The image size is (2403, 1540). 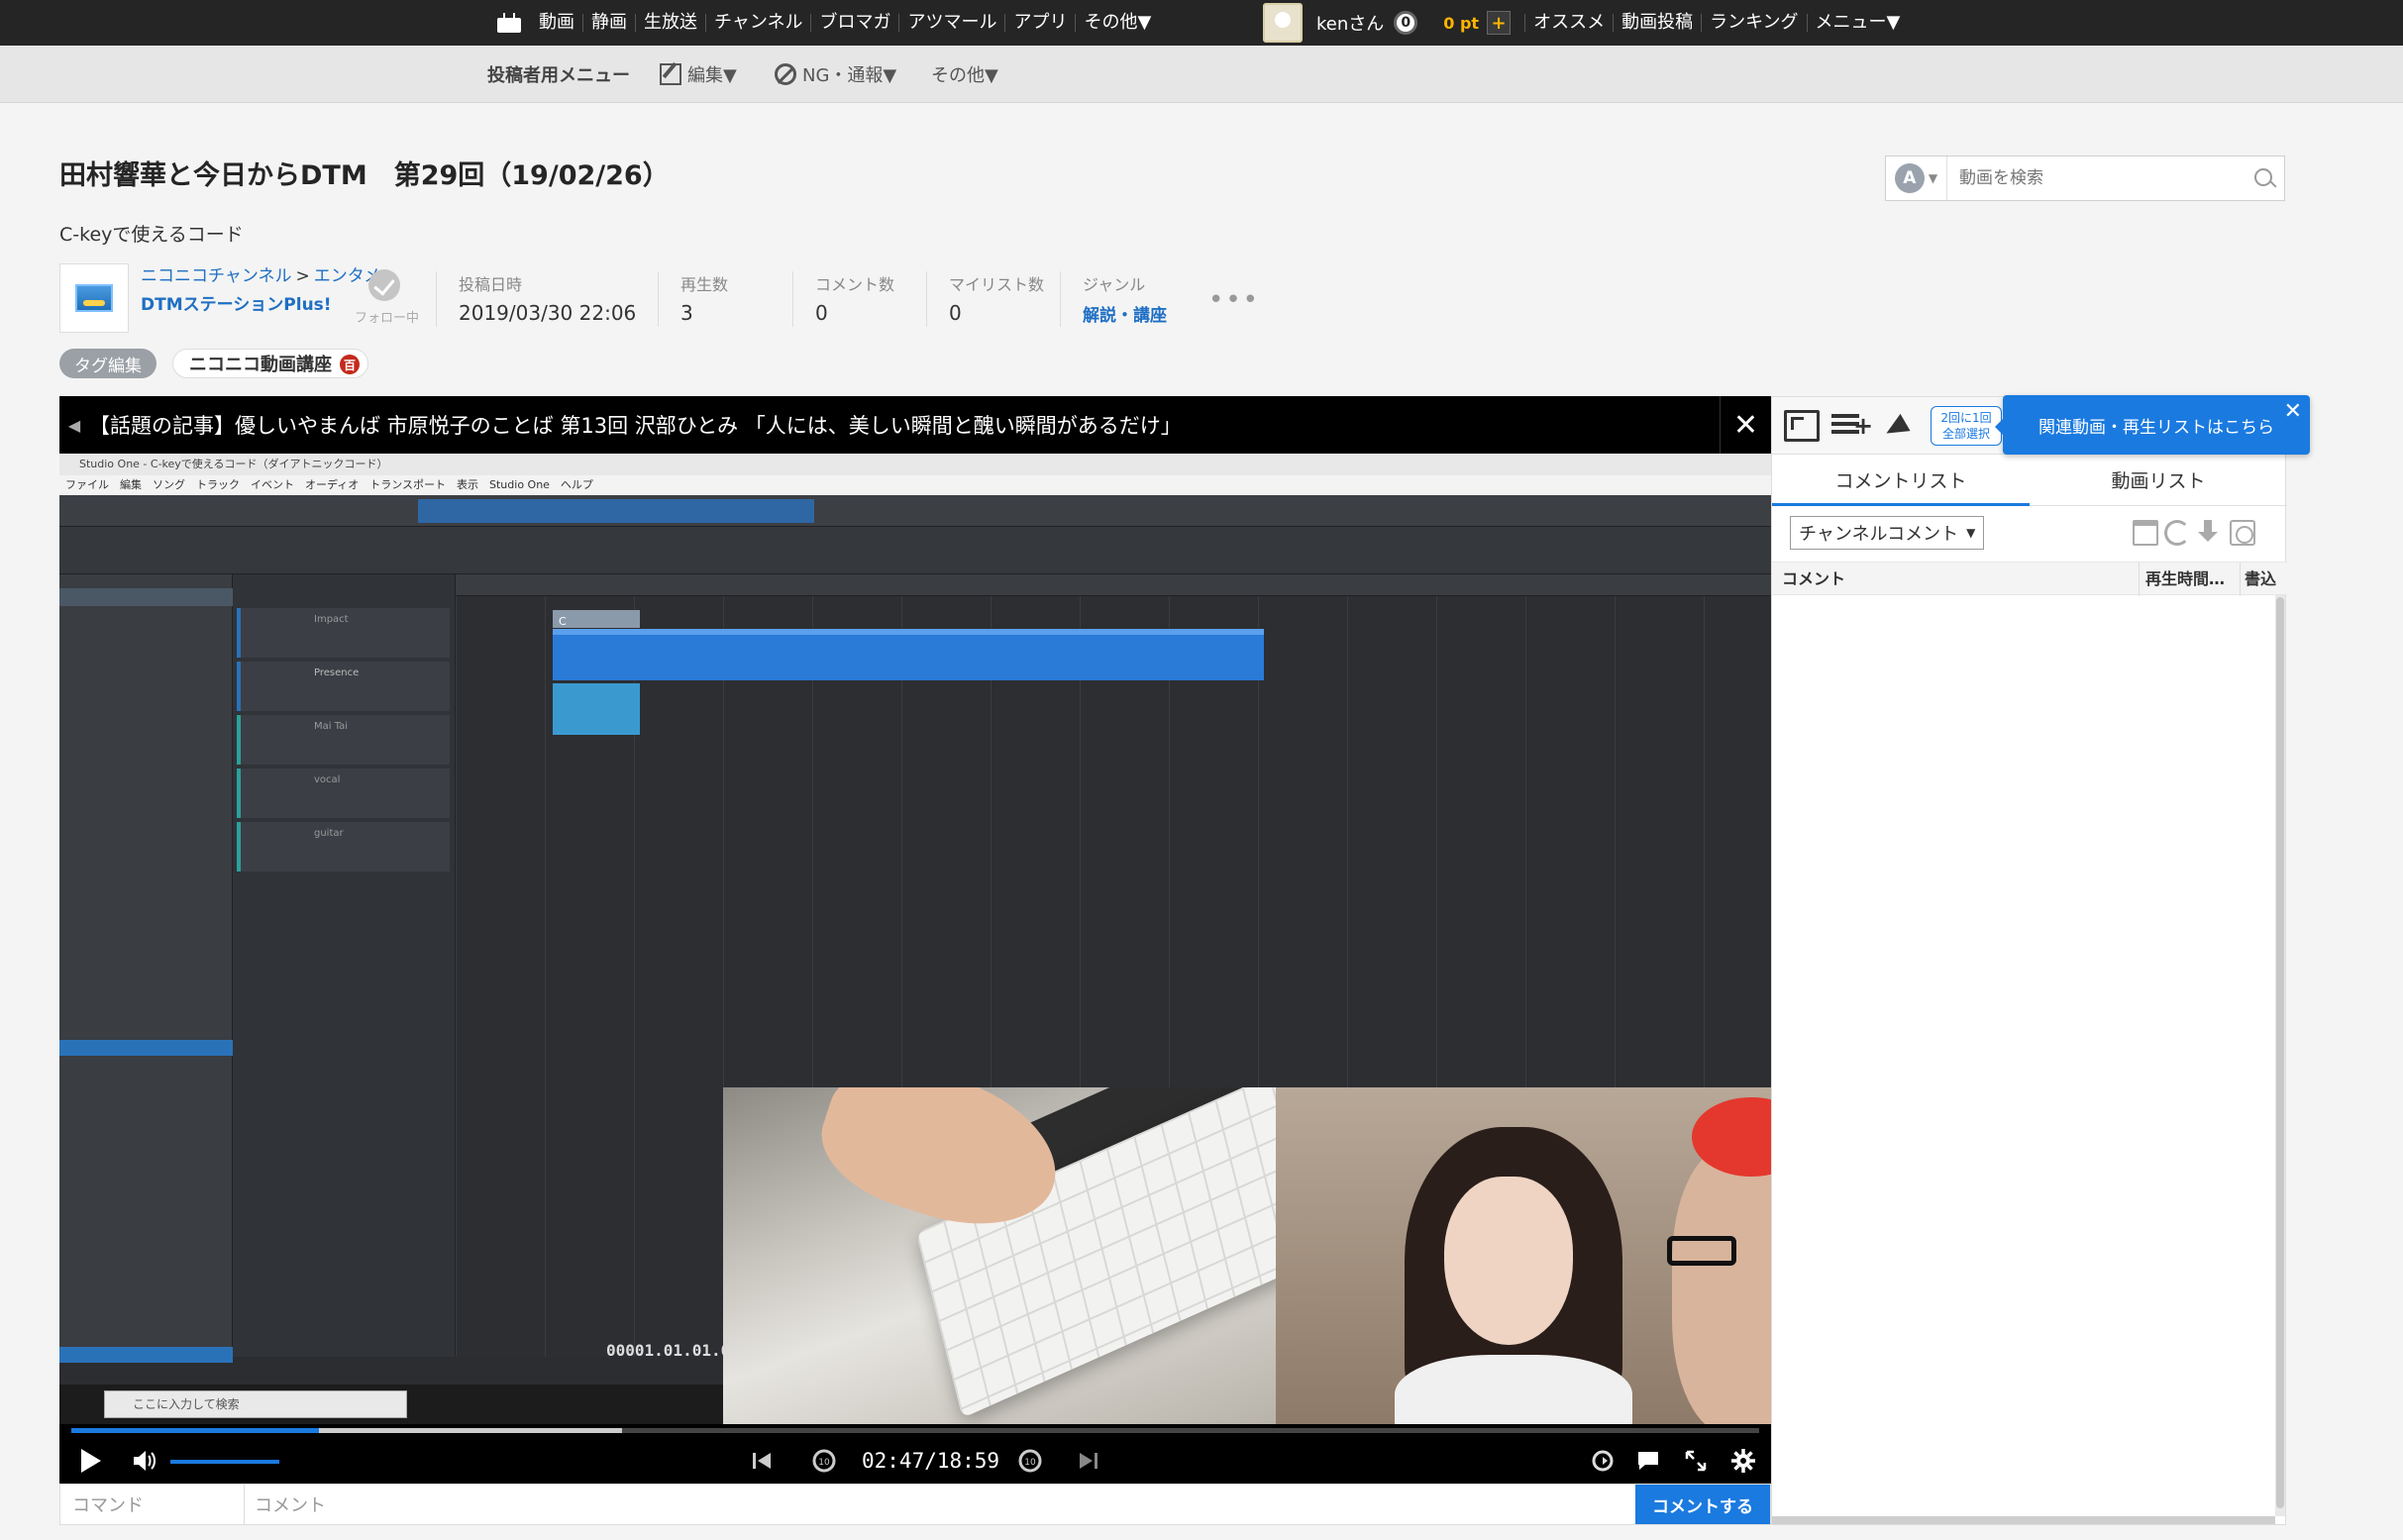 I want to click on add-playlist-icon, so click(x=1852, y=426).